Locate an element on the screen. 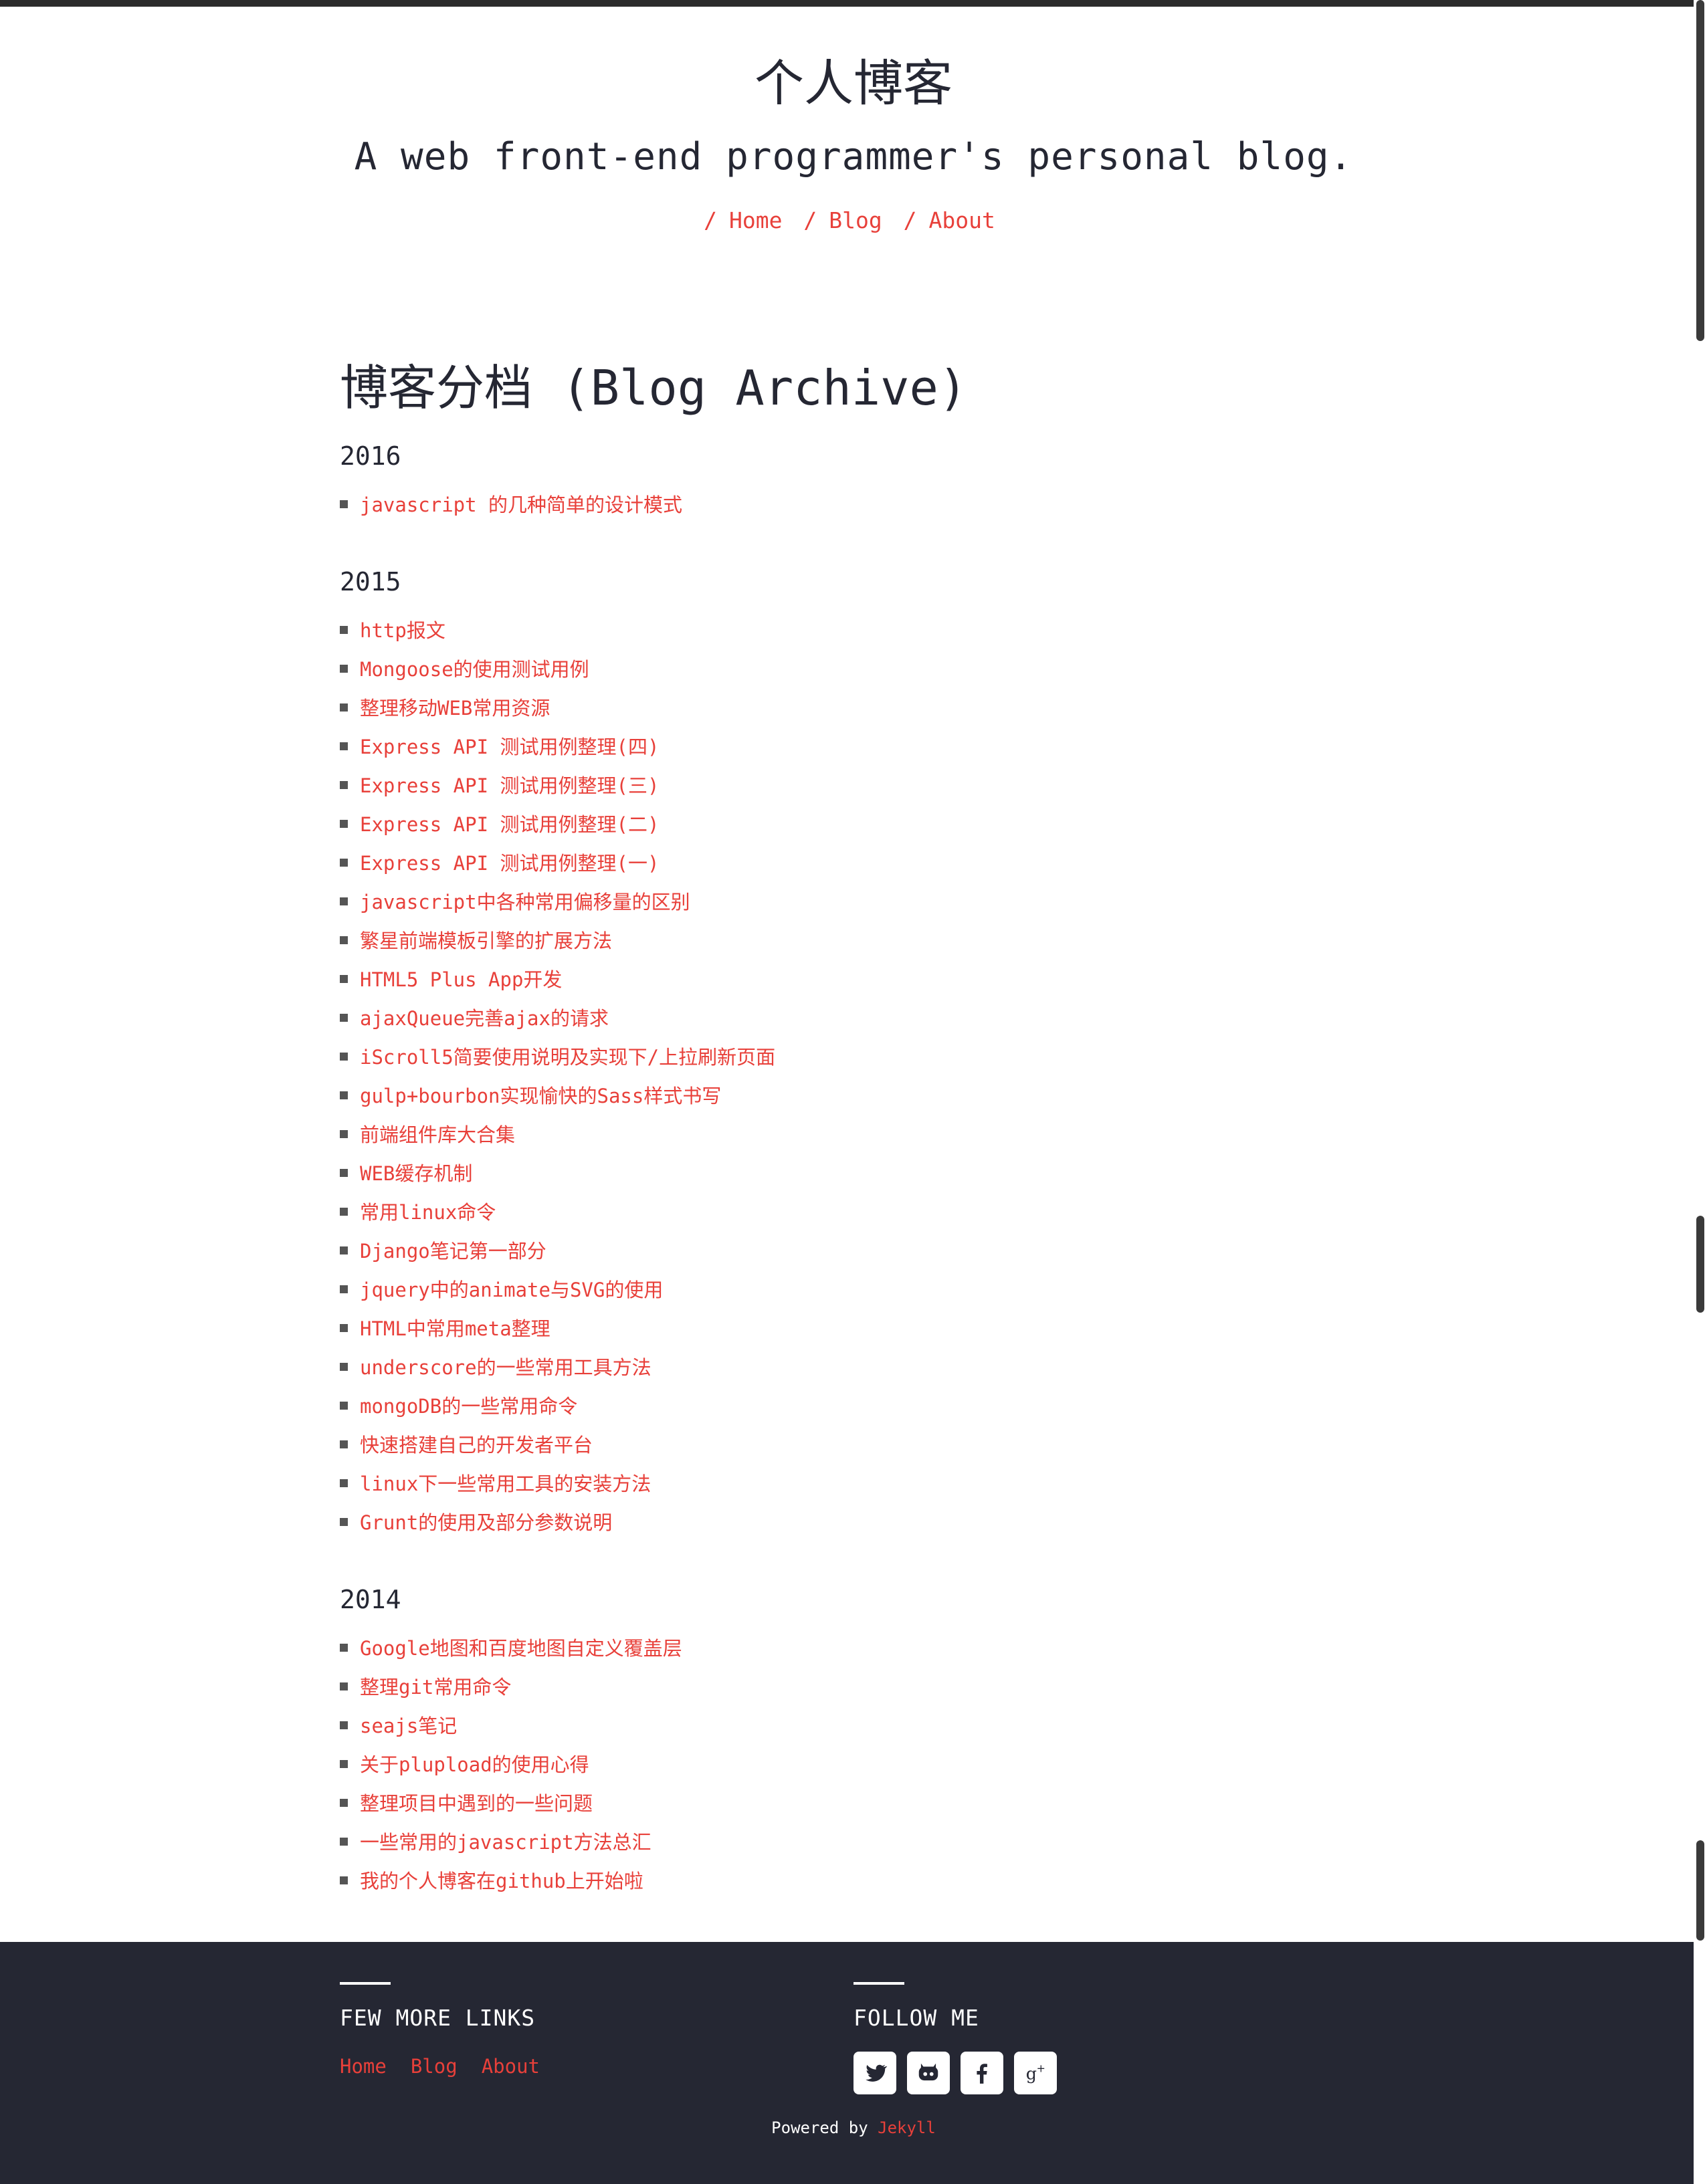 Image resolution: width=1707 pixels, height=2184 pixels. twitter-button is located at coordinates (875, 2073).